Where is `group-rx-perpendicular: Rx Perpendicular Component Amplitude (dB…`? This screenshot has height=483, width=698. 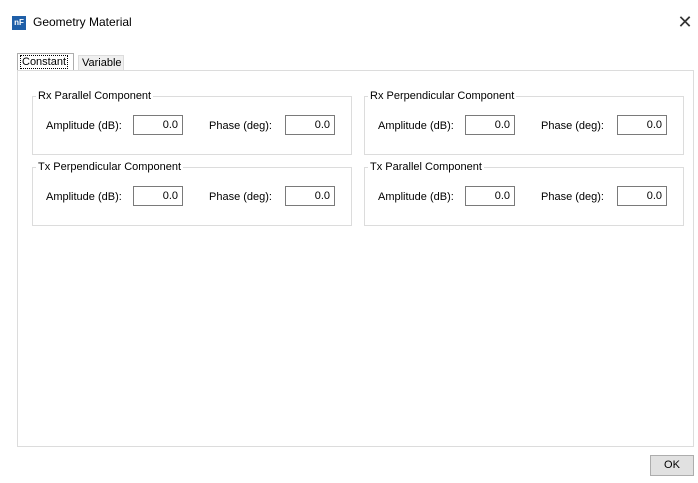
group-rx-perpendicular: Rx Perpendicular Component Amplitude (dB… is located at coordinates (524, 122).